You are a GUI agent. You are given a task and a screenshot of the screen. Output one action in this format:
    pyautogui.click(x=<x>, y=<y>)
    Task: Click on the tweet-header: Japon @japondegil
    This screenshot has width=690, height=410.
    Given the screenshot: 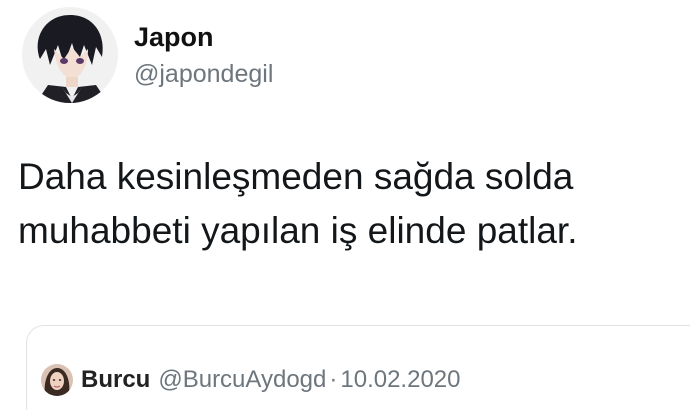 What is the action you would take?
    pyautogui.click(x=147, y=55)
    